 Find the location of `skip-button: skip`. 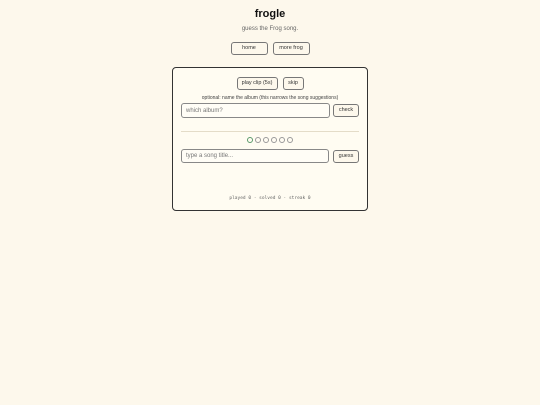

skip-button: skip is located at coordinates (293, 83).